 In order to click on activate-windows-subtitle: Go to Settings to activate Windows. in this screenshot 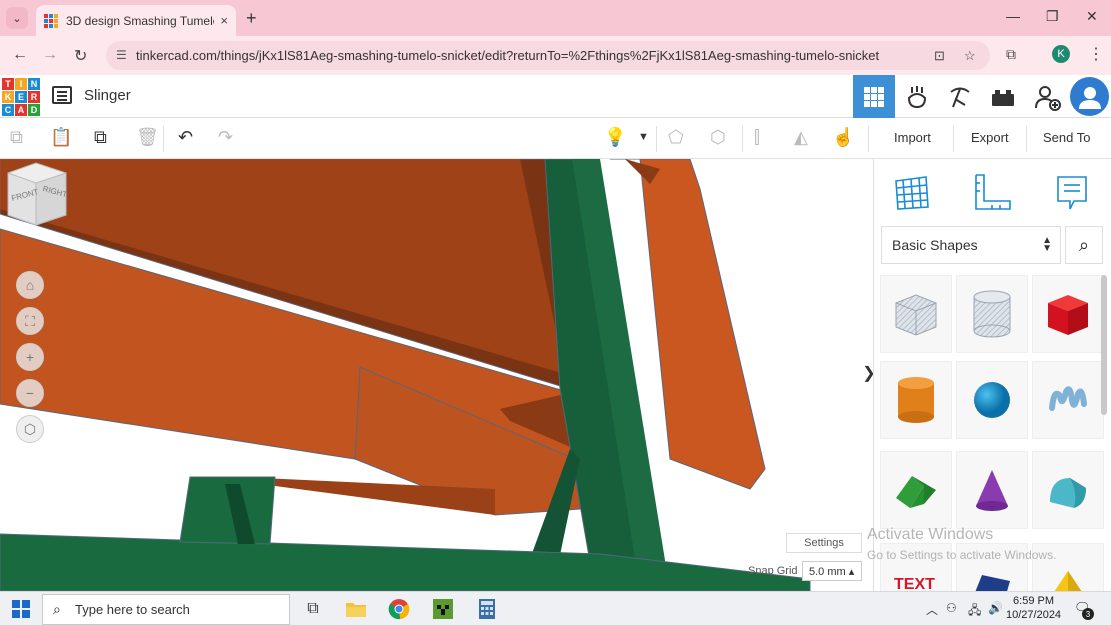, I will do `click(962, 555)`.